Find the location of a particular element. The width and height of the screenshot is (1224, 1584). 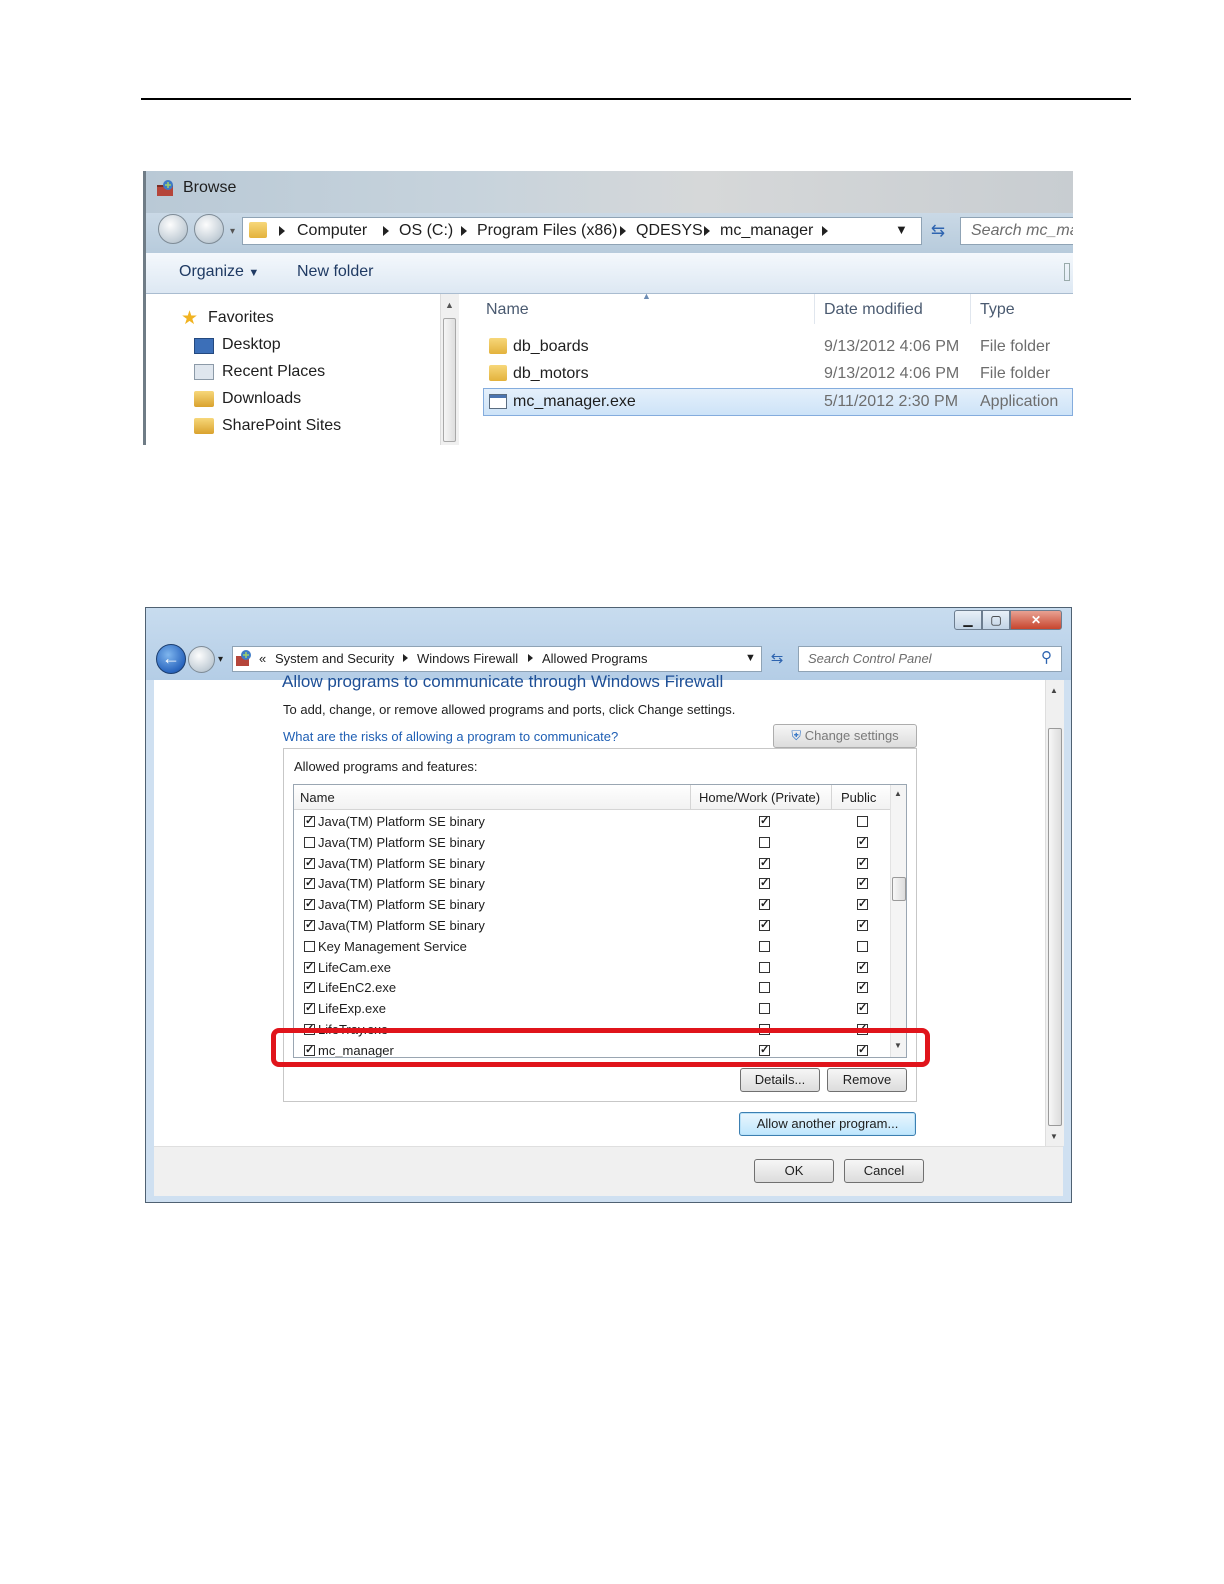

browse-titlebar is located at coordinates (609, 192).